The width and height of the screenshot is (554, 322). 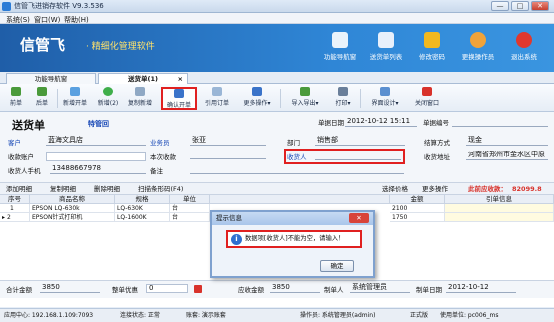 What do you see at coordinates (520, 6) in the screenshot?
I see `maximize-button: □` at bounding box center [520, 6].